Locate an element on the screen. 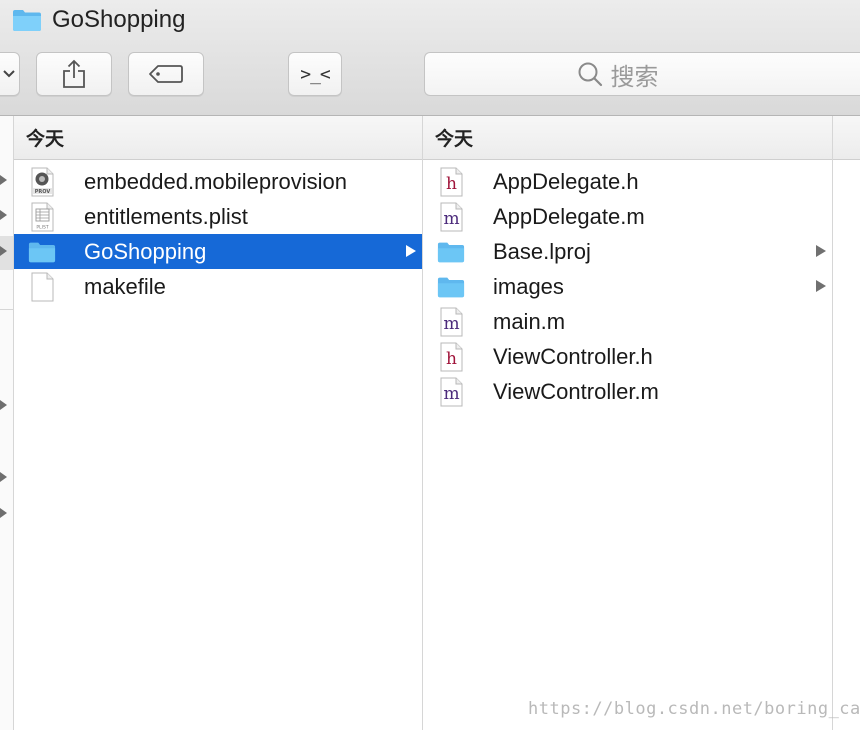 The image size is (860, 730). column-header-empty is located at coordinates (846, 138).